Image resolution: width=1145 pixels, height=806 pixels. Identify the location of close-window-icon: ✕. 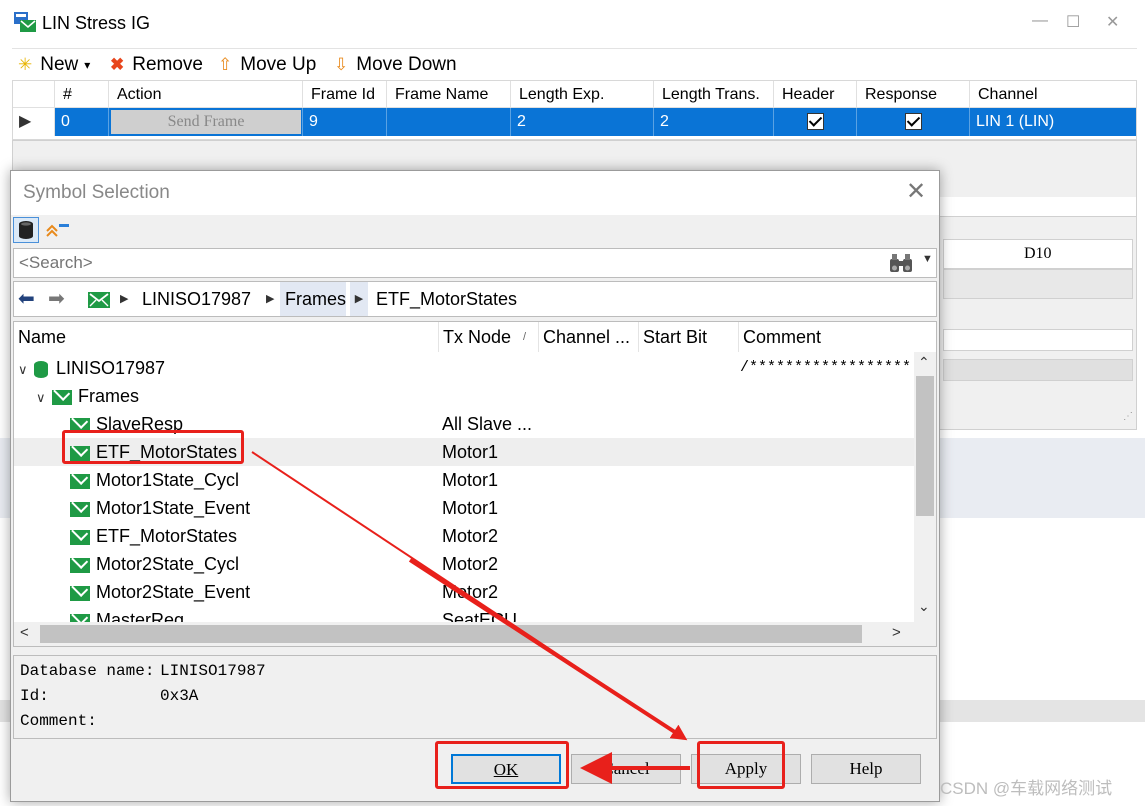
(1112, 22).